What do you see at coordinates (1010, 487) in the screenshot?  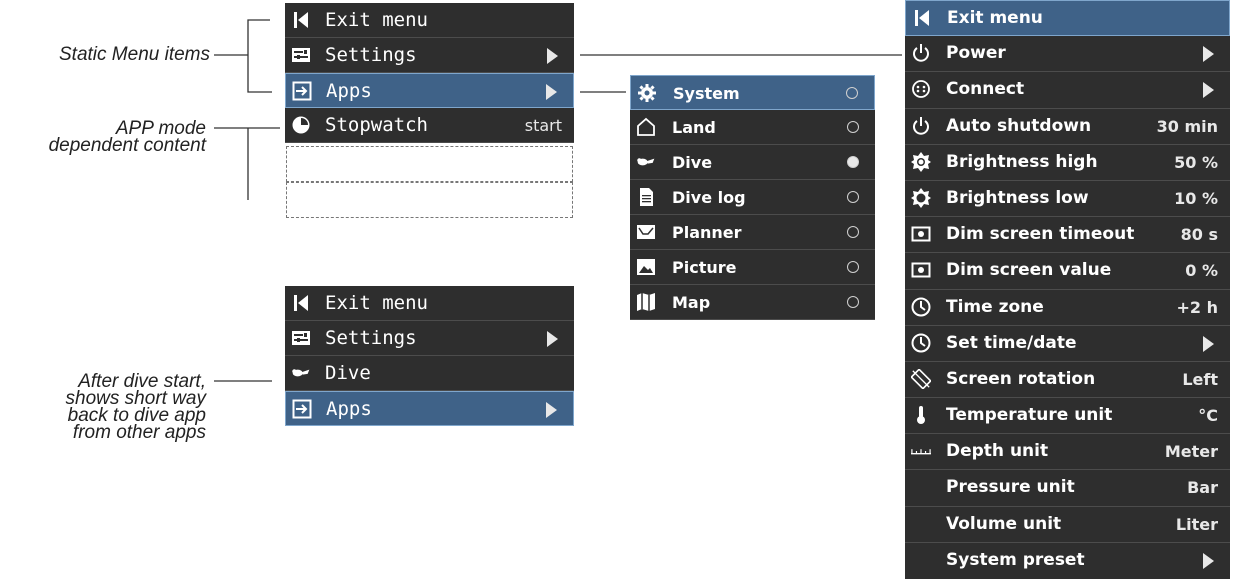 I see `settings-item-label: Pressure unit` at bounding box center [1010, 487].